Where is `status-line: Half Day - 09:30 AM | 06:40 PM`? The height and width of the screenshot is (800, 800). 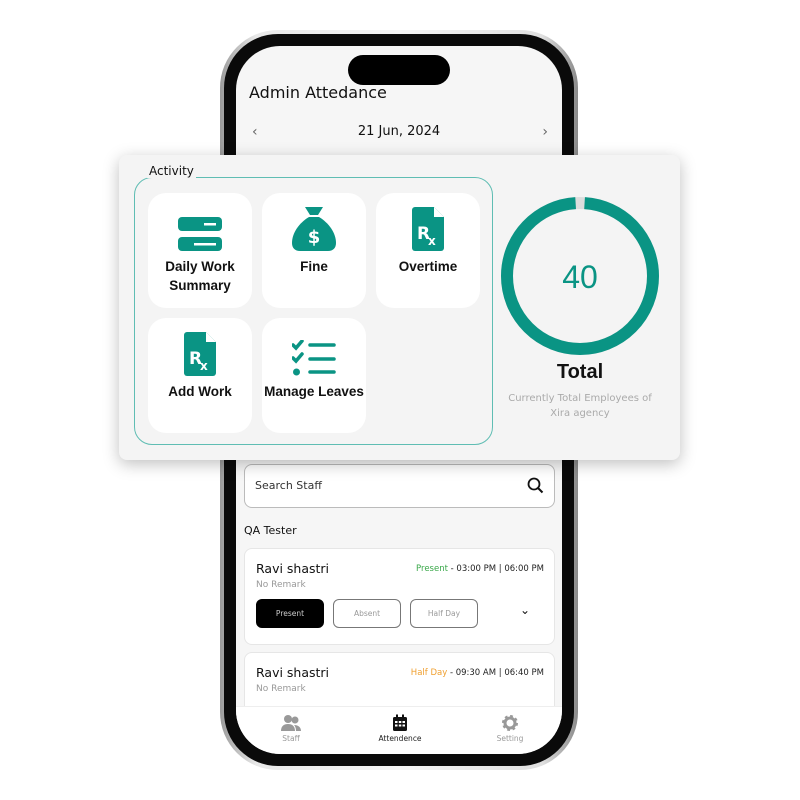 status-line: Half Day - 09:30 AM | 06:40 PM is located at coordinates (477, 673).